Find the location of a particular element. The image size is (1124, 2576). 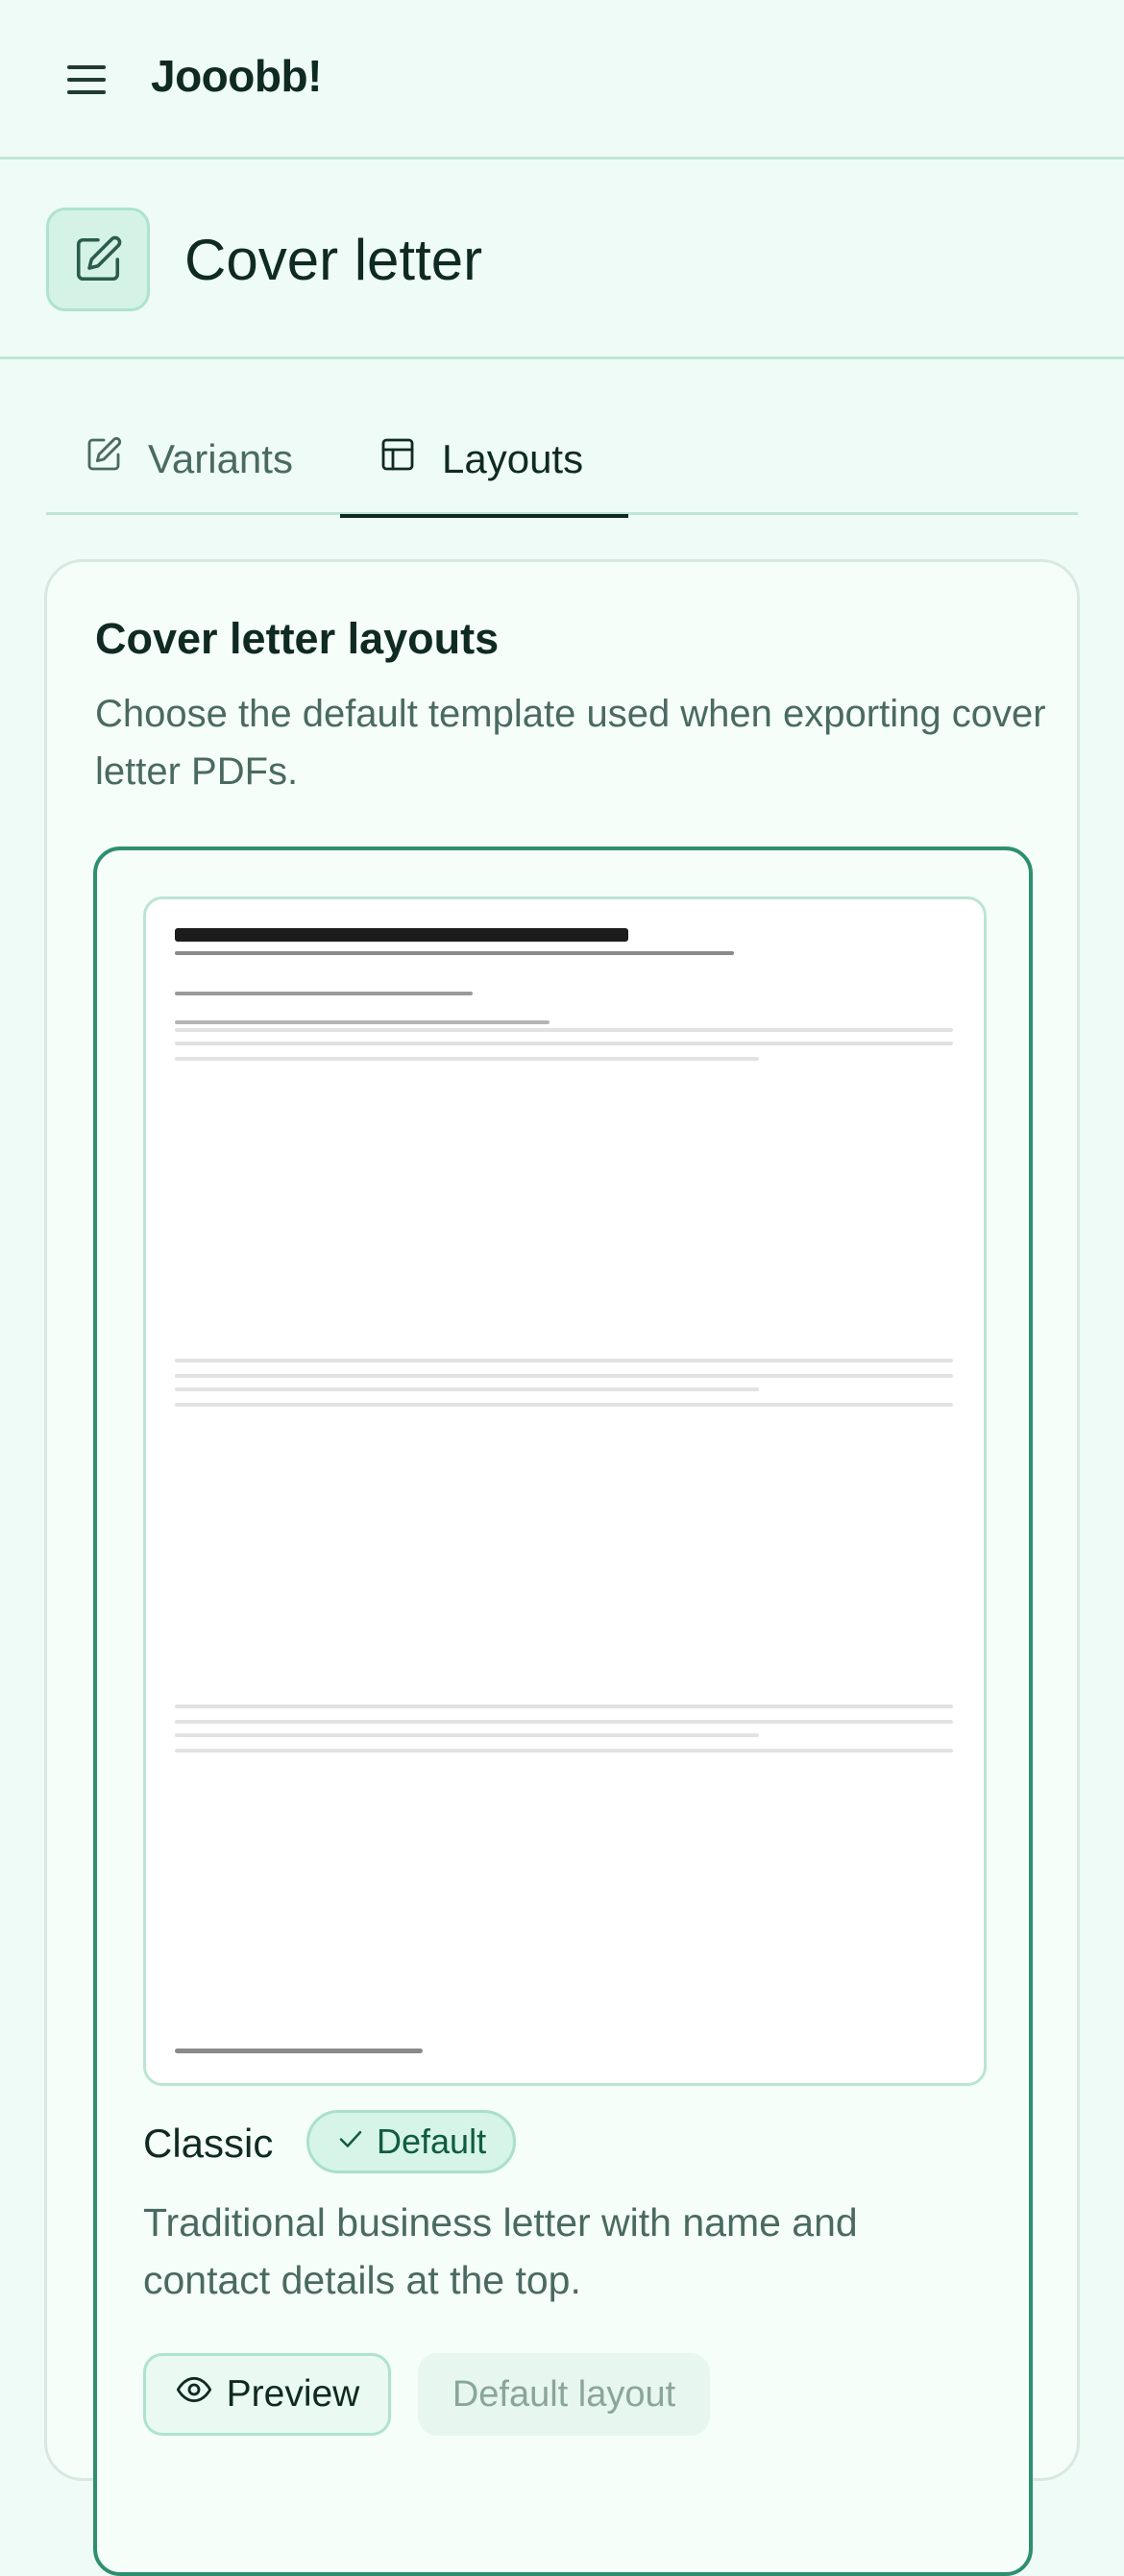

set-default-layout-button: Default layout is located at coordinates (564, 2394).